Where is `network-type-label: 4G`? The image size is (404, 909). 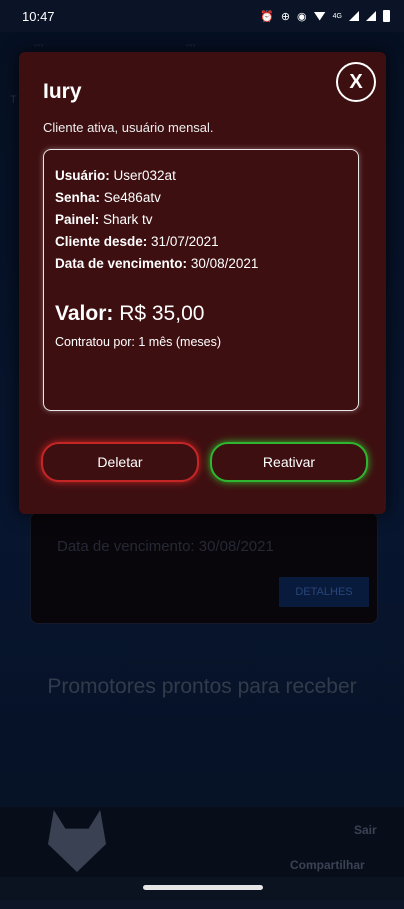 network-type-label: 4G is located at coordinates (337, 16).